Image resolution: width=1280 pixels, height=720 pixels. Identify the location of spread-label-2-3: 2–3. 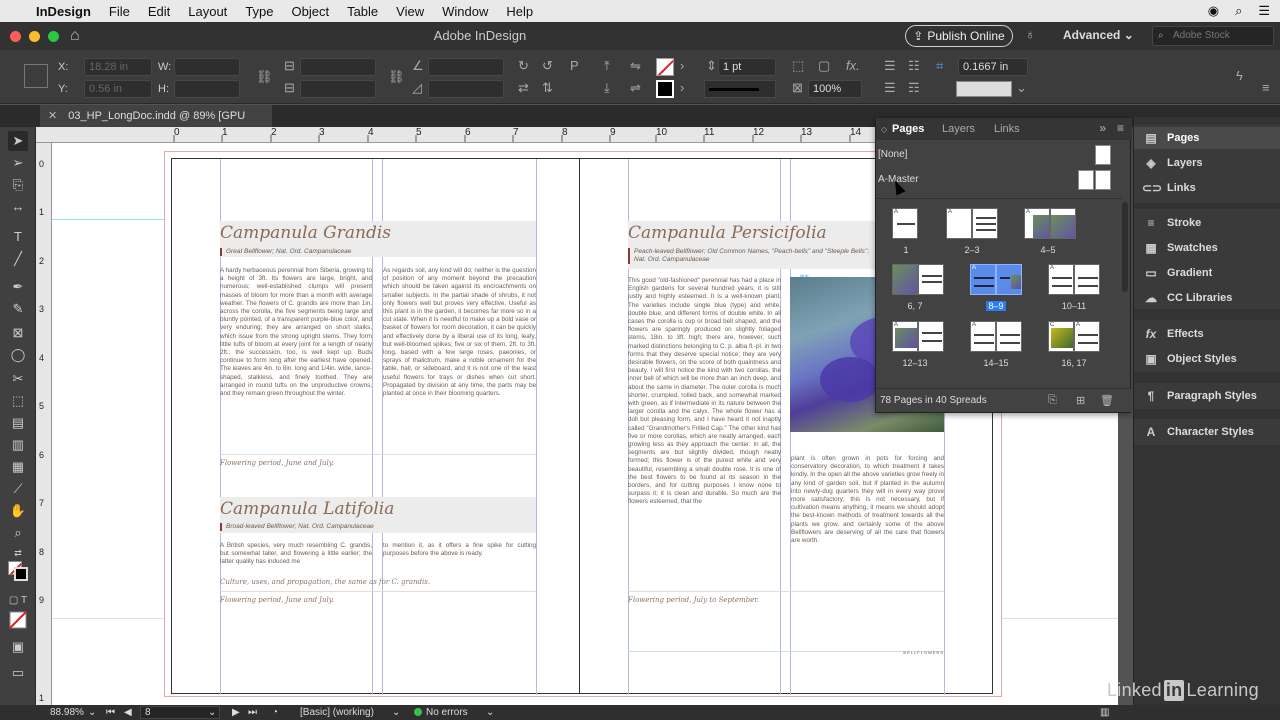
(972, 250).